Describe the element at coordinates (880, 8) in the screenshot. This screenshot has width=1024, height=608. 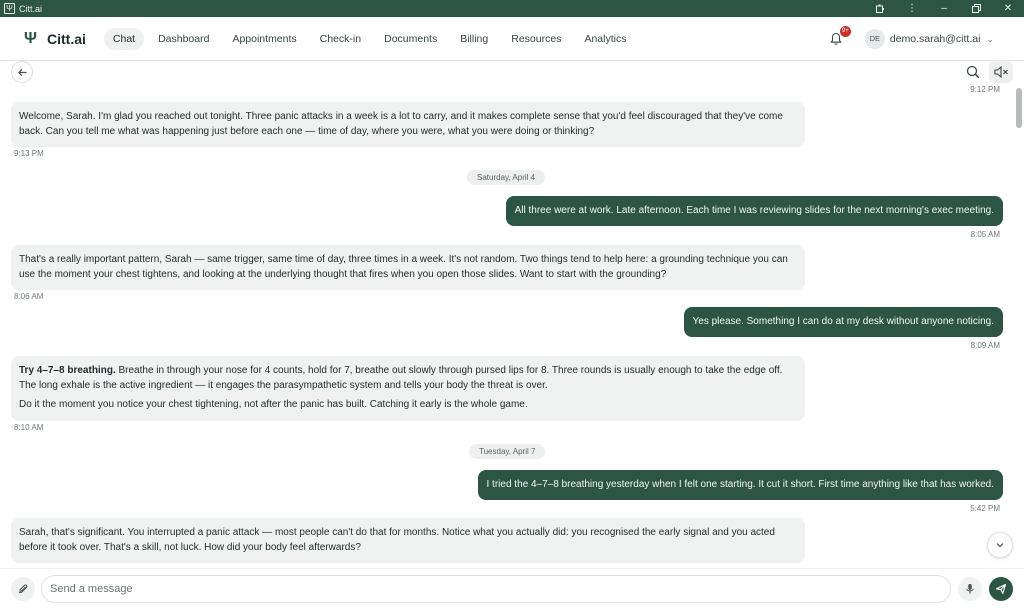
I see `extensions-icon` at that location.